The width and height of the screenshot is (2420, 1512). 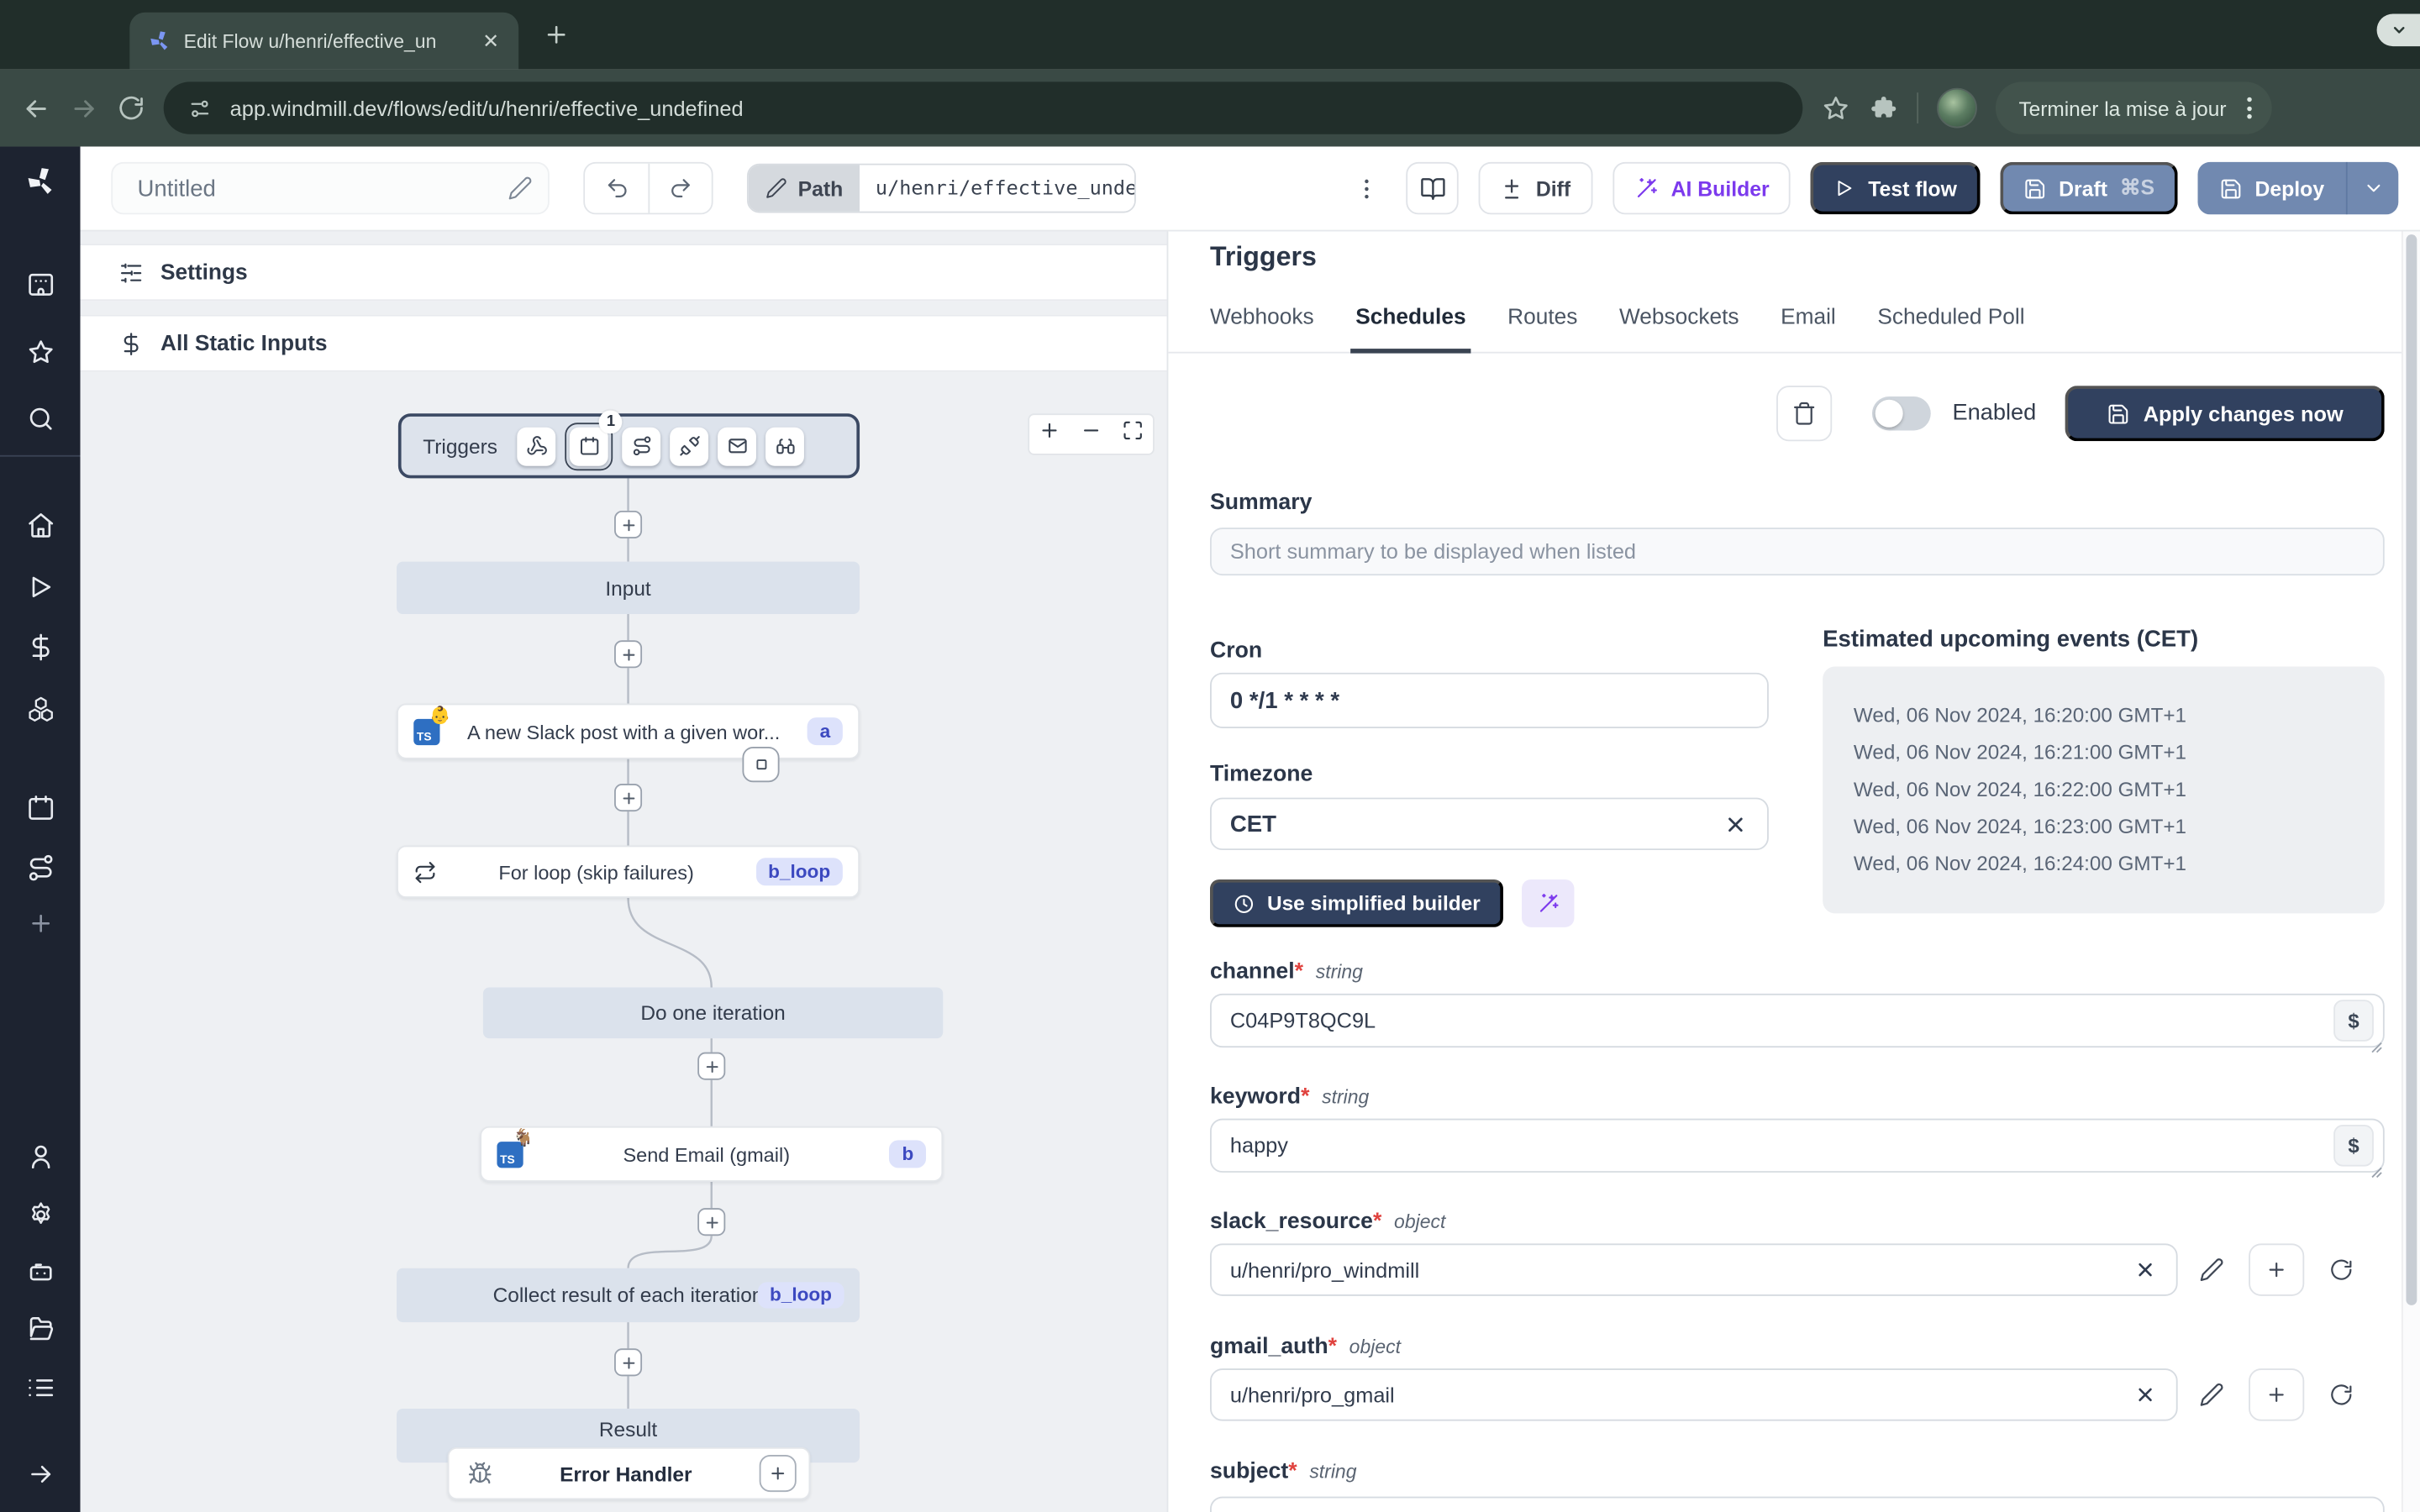 What do you see at coordinates (680, 188) in the screenshot?
I see `redo-button` at bounding box center [680, 188].